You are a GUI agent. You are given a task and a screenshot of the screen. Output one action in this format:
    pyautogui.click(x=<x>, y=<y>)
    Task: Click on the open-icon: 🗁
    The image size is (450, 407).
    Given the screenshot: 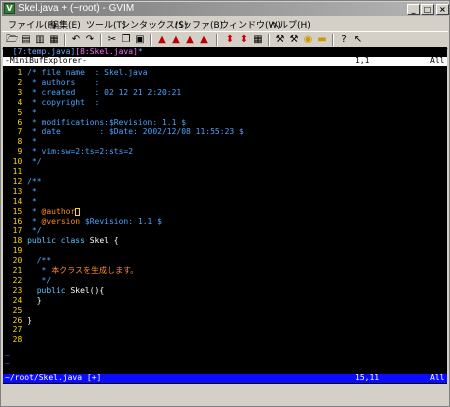 What is the action you would take?
    pyautogui.click(x=12, y=40)
    